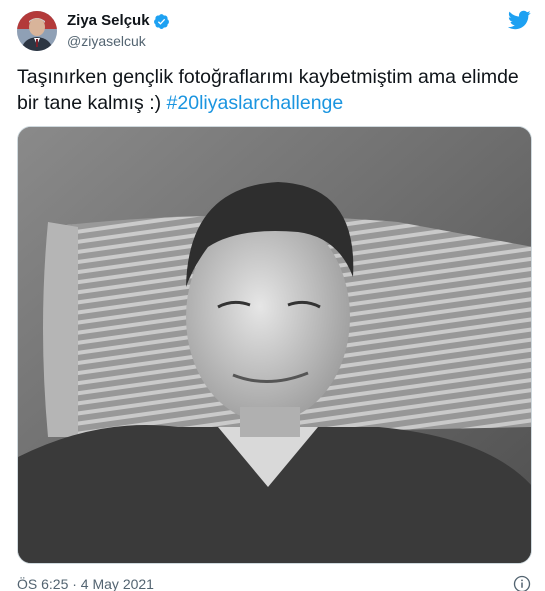 Image resolution: width=545 pixels, height=591 pixels. Describe the element at coordinates (85, 583) in the screenshot. I see `timestamp: ÖS 6:25 · 4 May 2021` at that location.